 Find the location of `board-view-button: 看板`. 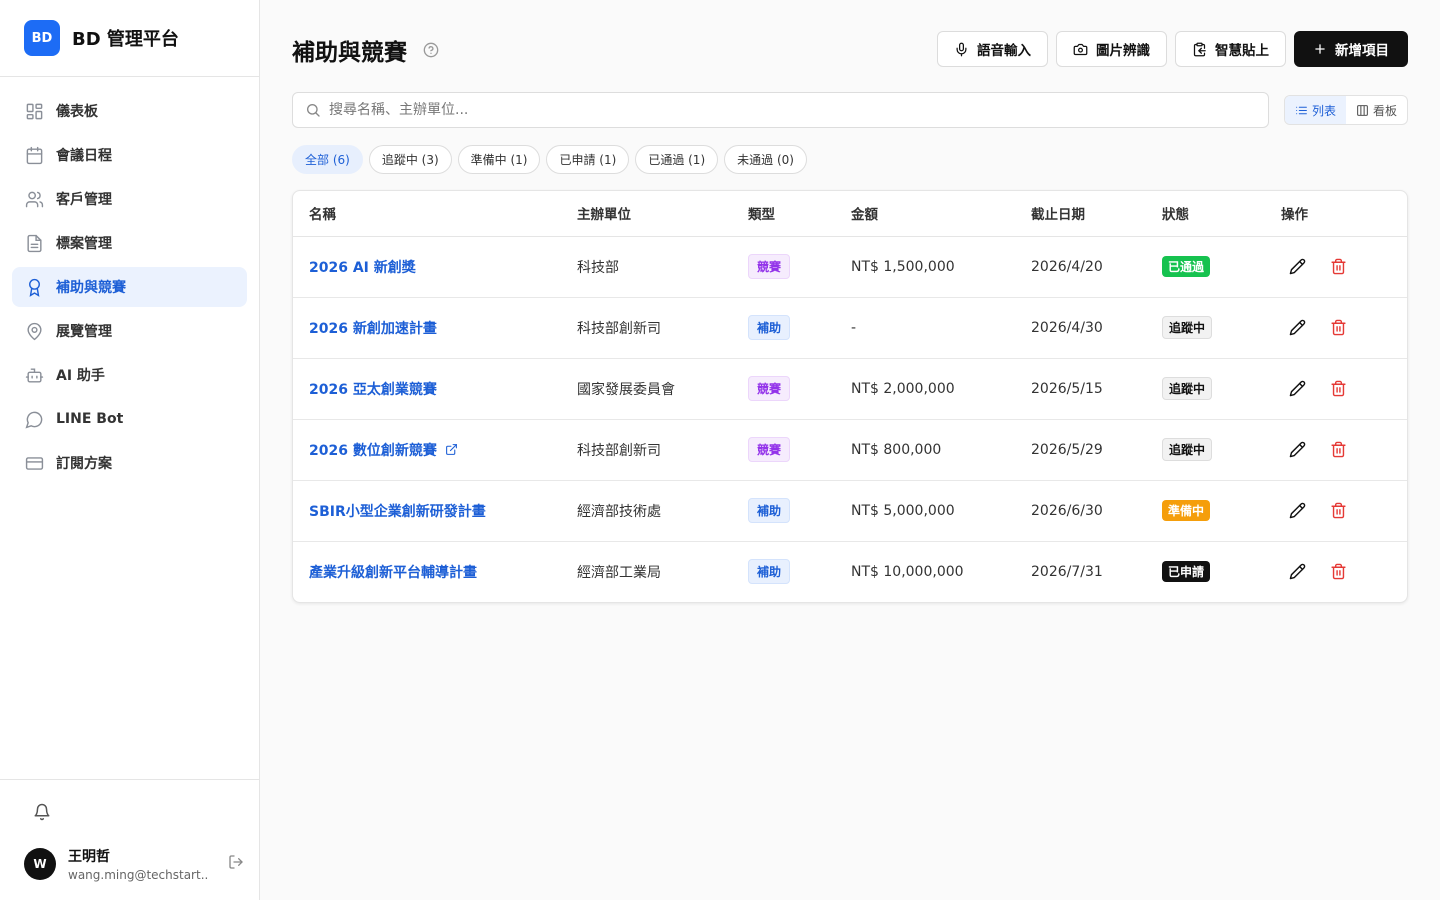

board-view-button: 看板 is located at coordinates (1376, 110).